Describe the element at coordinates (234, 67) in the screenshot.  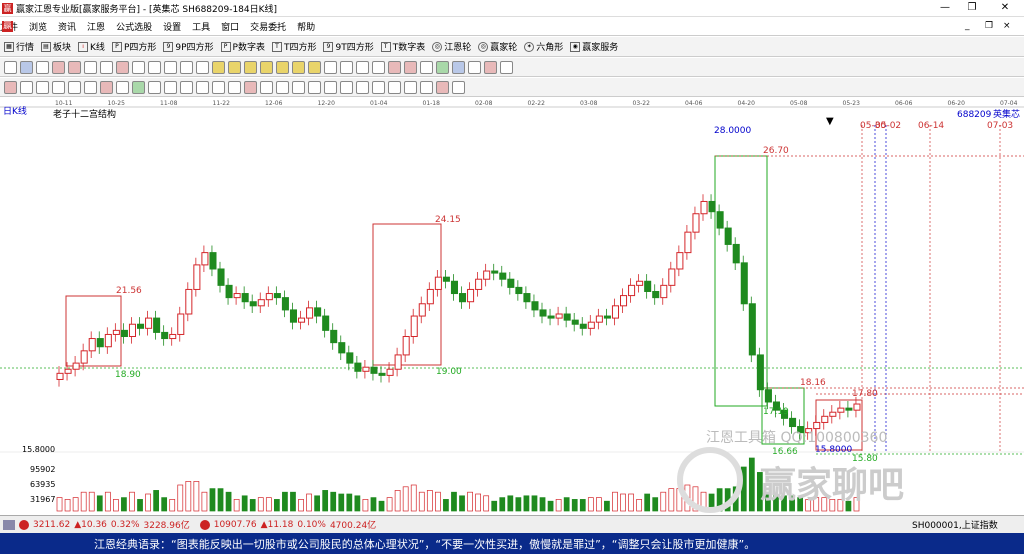
I see `diamond-tool-2-icon` at that location.